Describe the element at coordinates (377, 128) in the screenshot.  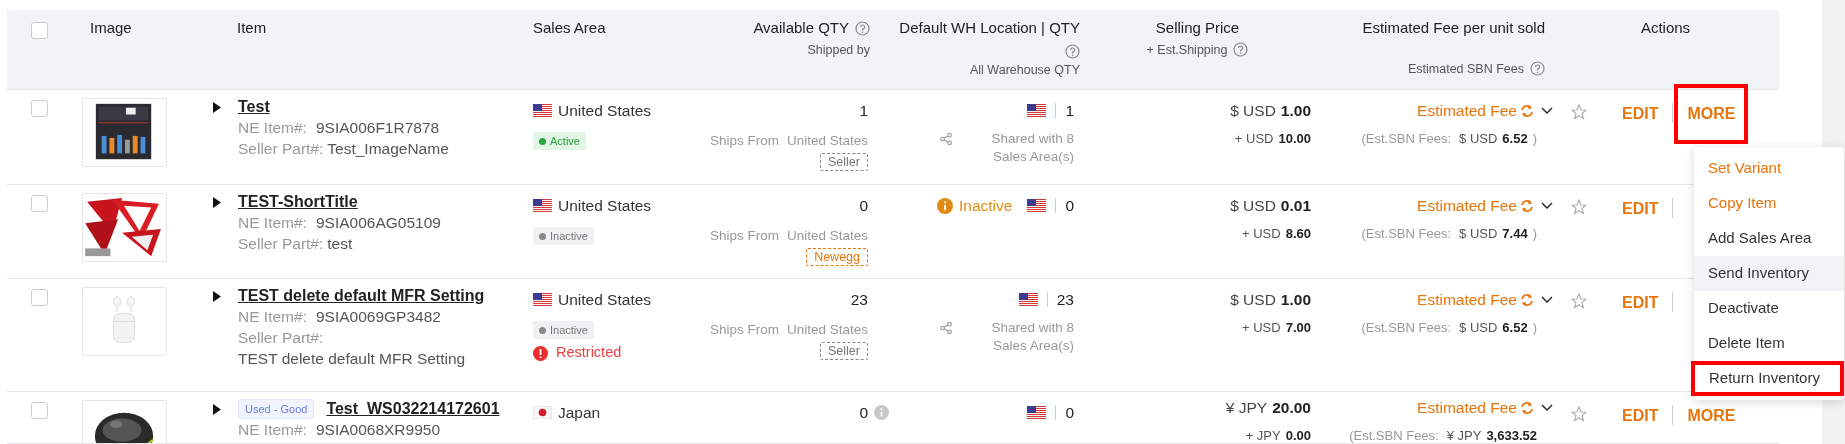
I see `item-number: 9SIA006F1R7878` at that location.